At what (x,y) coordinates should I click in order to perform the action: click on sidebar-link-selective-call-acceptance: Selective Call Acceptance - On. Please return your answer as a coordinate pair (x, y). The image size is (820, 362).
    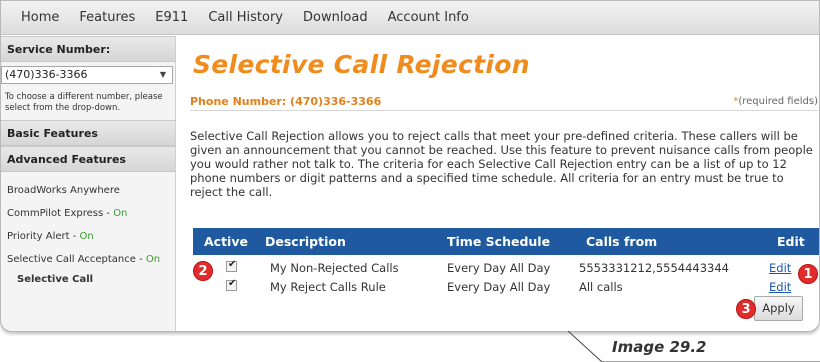
    Looking at the image, I should click on (88, 260).